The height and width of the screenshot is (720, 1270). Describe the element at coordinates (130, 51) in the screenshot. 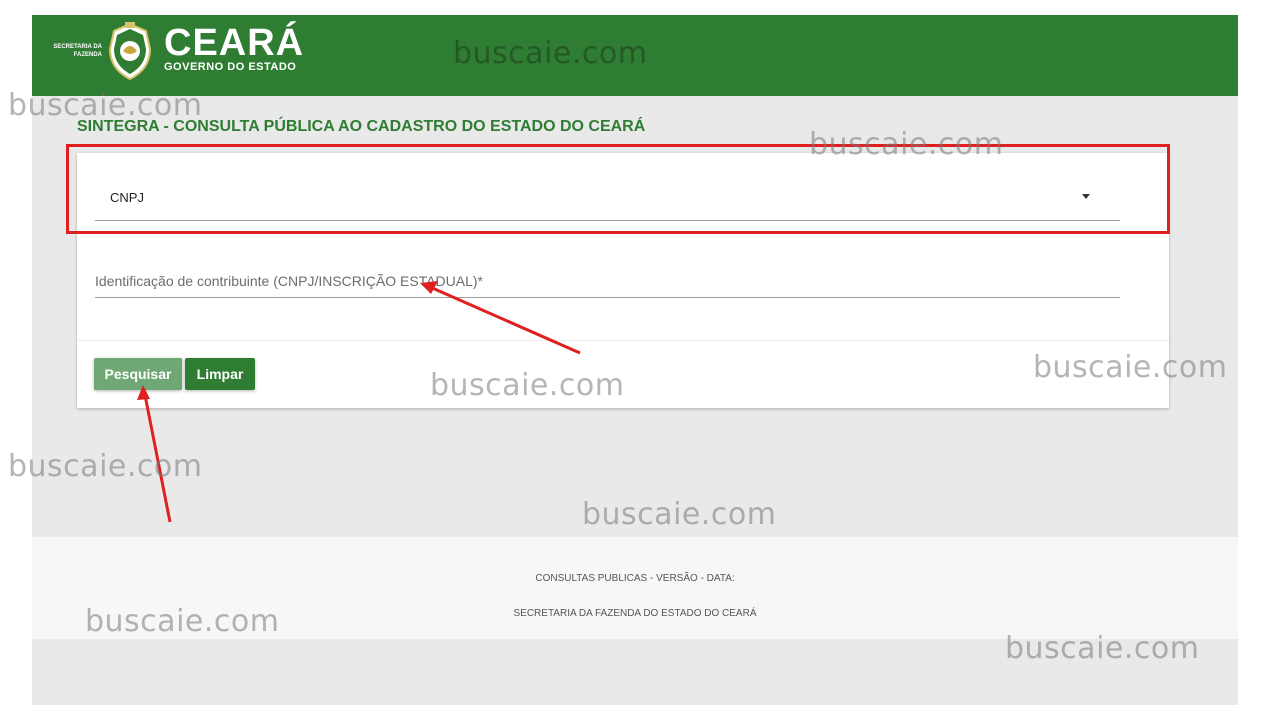

I see `state-crest-icon` at that location.